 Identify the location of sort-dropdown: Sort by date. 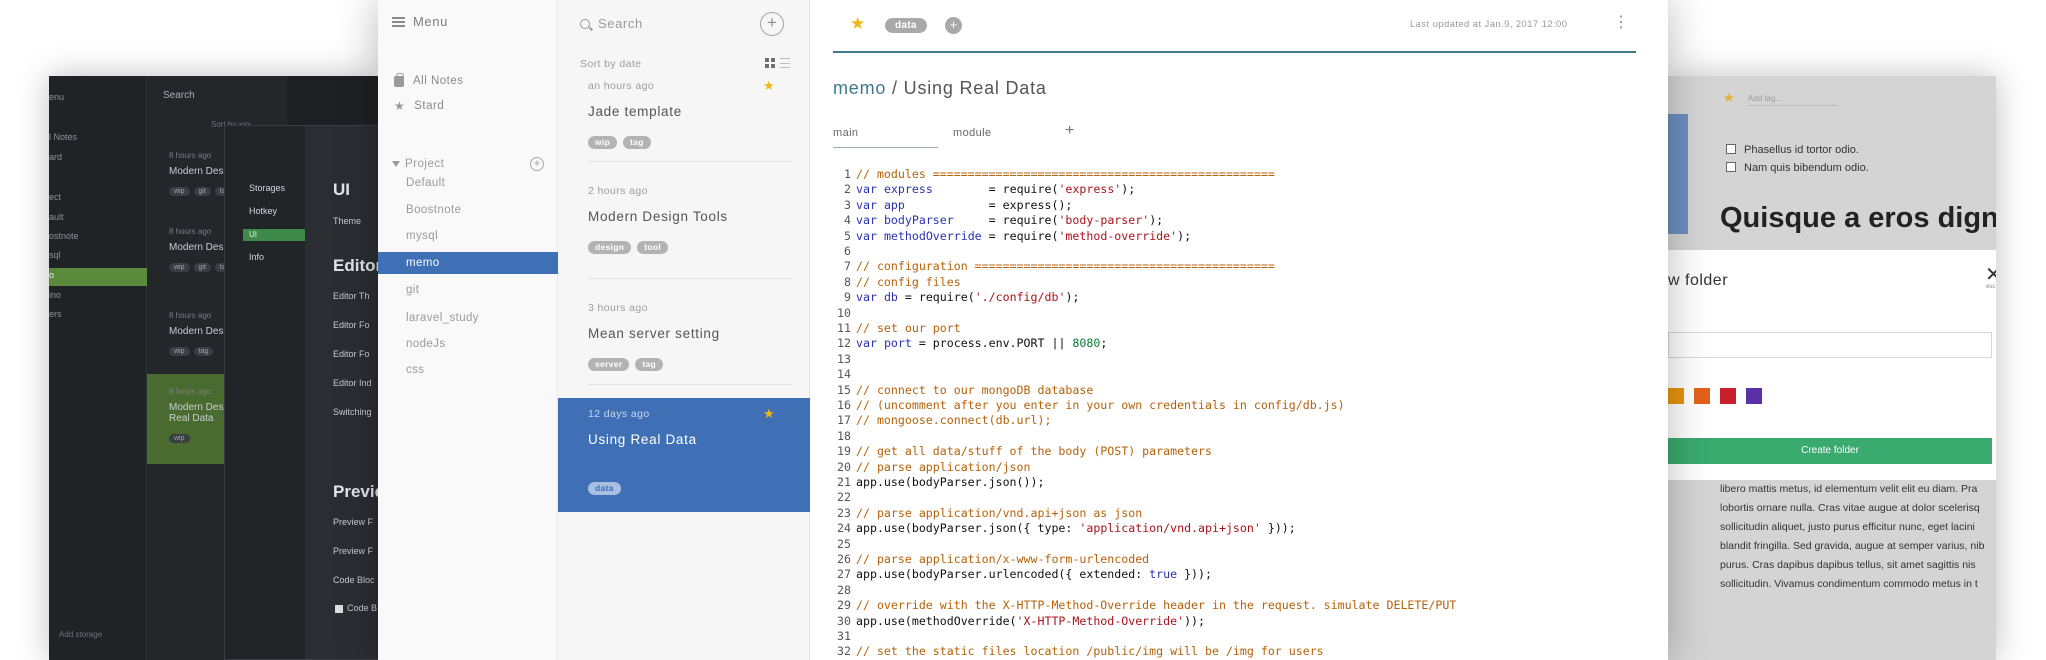
(610, 64).